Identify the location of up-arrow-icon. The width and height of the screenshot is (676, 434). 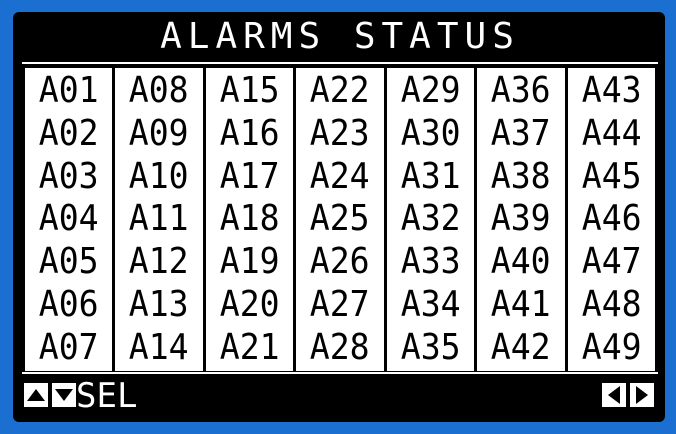
(36, 395).